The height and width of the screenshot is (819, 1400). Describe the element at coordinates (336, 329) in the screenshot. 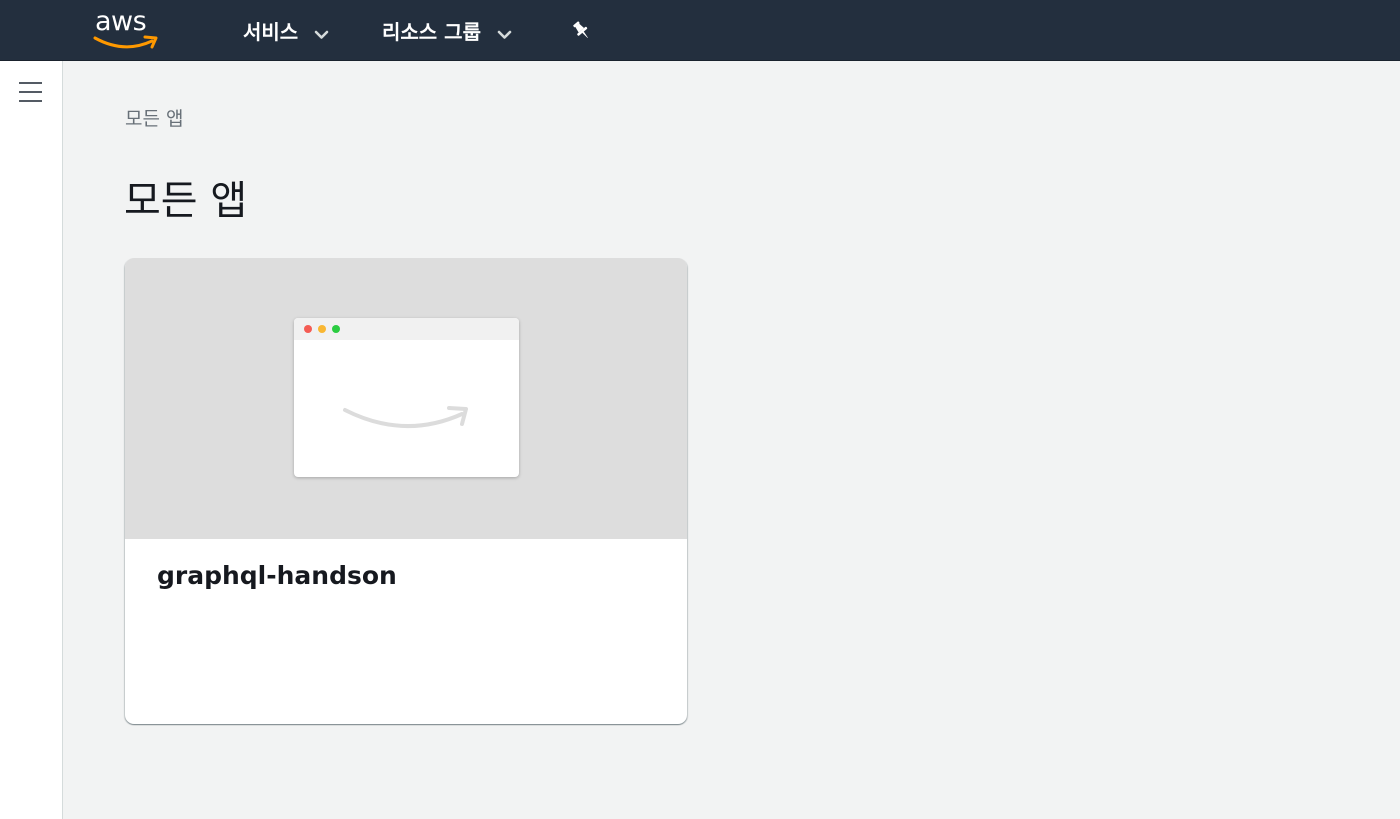

I see `maximize-dot-icon` at that location.